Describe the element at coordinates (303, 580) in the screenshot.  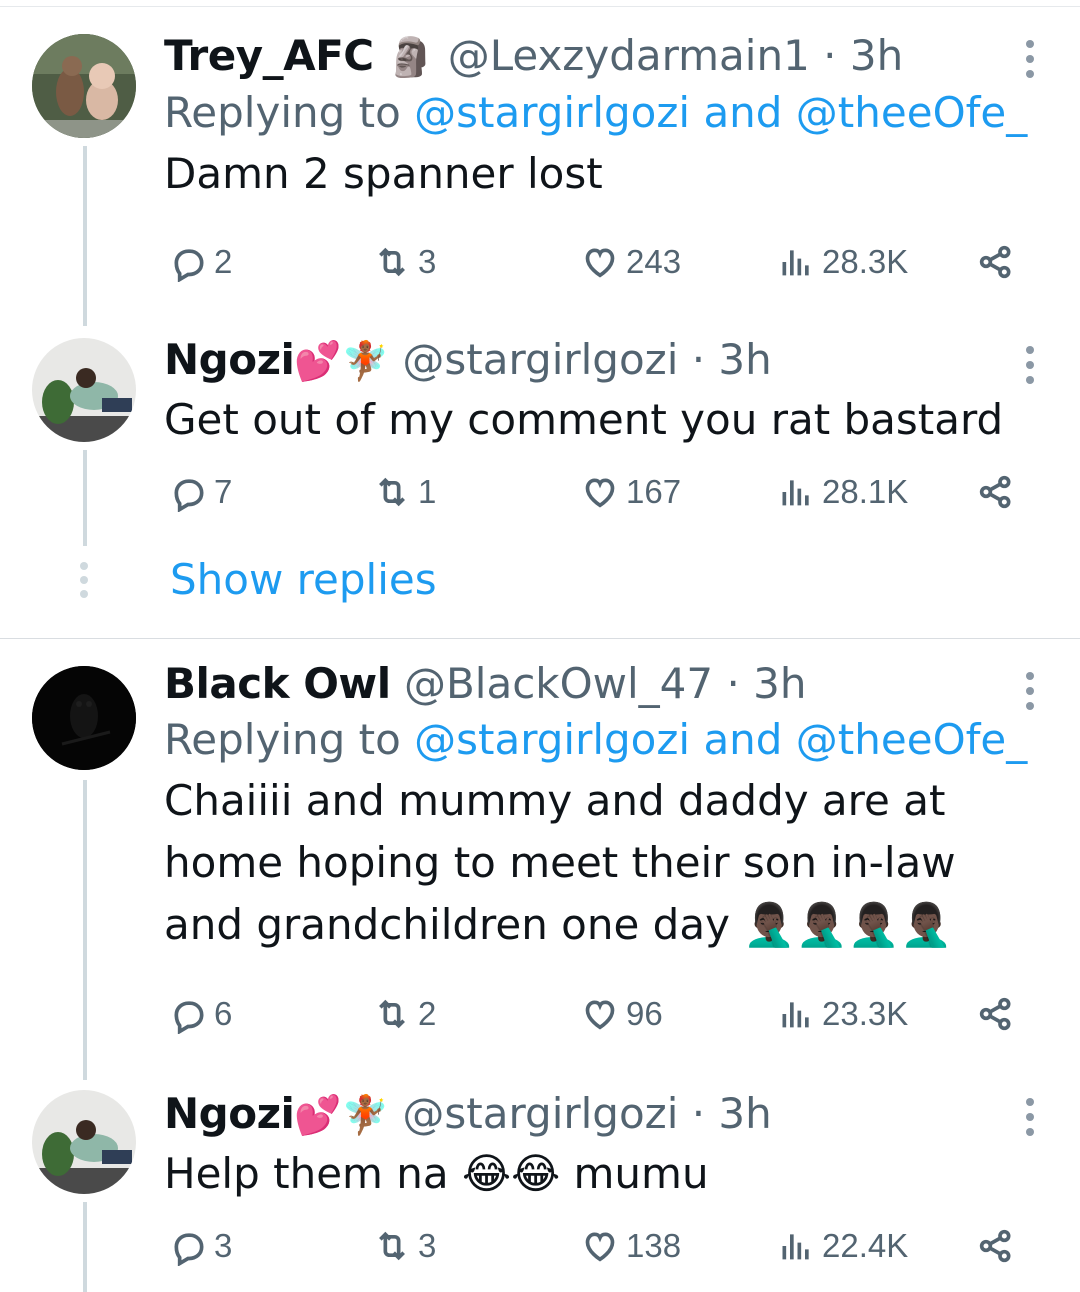
I see `show-replies-link: Show replies` at that location.